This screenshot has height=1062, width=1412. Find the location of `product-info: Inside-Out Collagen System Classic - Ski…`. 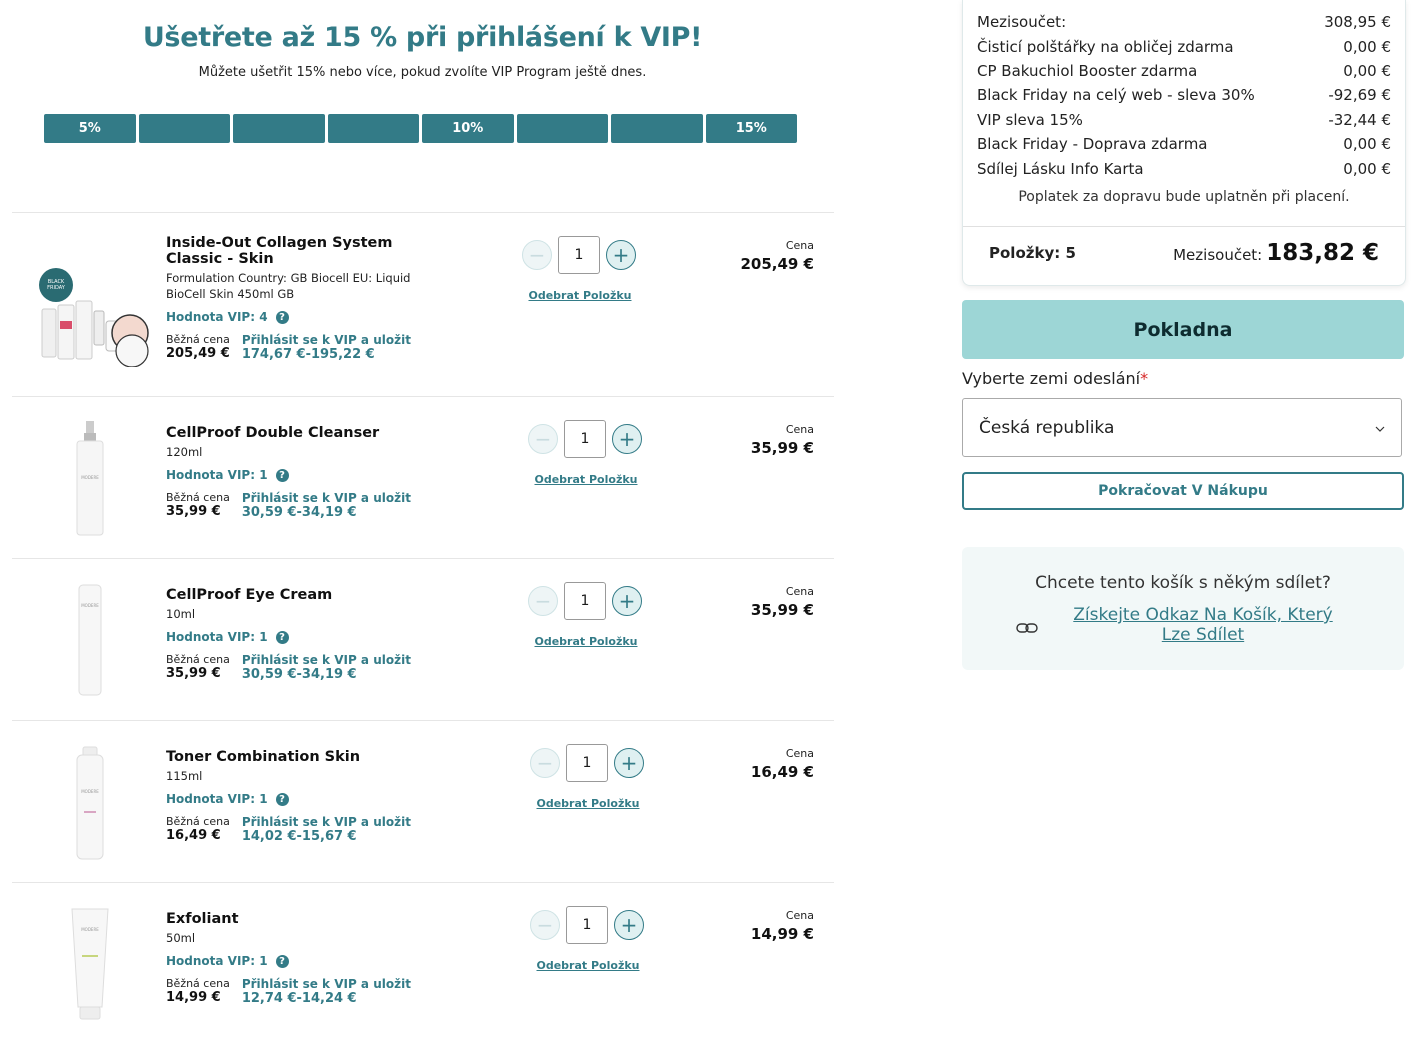

product-info: Inside-Out Collagen System Classic - Ski… is located at coordinates (296, 298).